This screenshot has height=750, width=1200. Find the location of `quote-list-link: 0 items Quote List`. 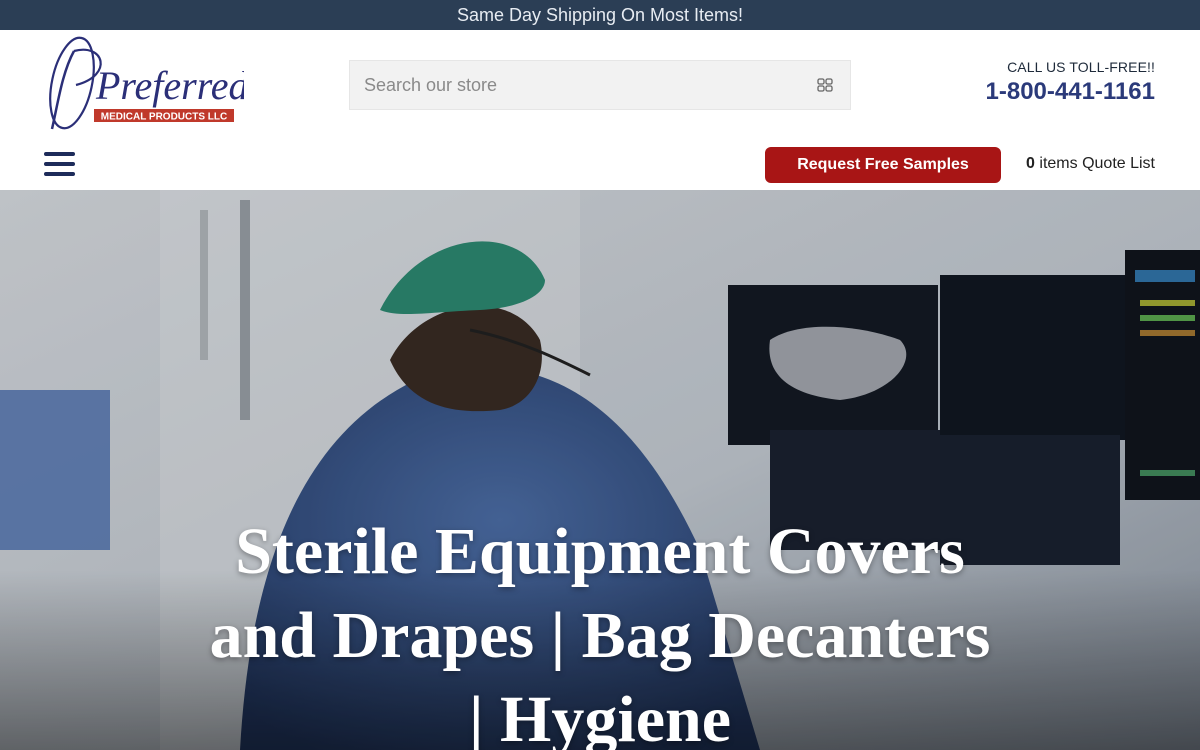

quote-list-link: 0 items Quote List is located at coordinates (1090, 164).